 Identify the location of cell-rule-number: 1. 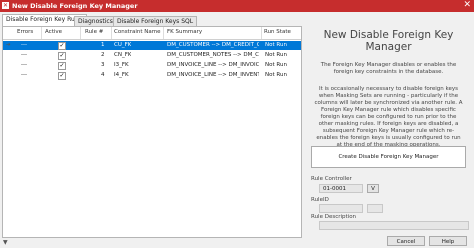
(103, 45).